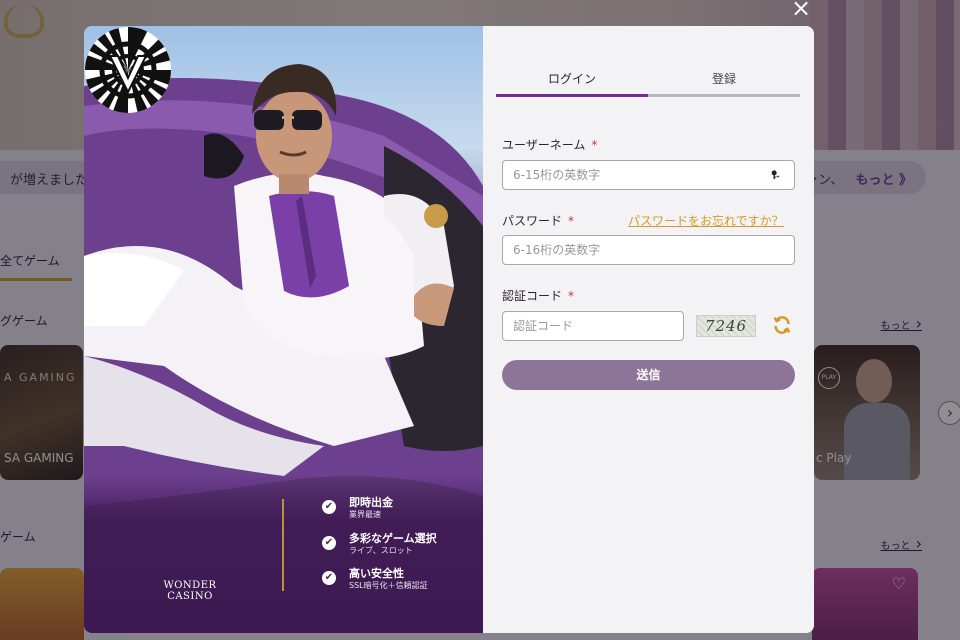 This screenshot has height=640, width=960. Describe the element at coordinates (190, 591) in the screenshot. I see `brand-name: WONDER CASINO` at that location.